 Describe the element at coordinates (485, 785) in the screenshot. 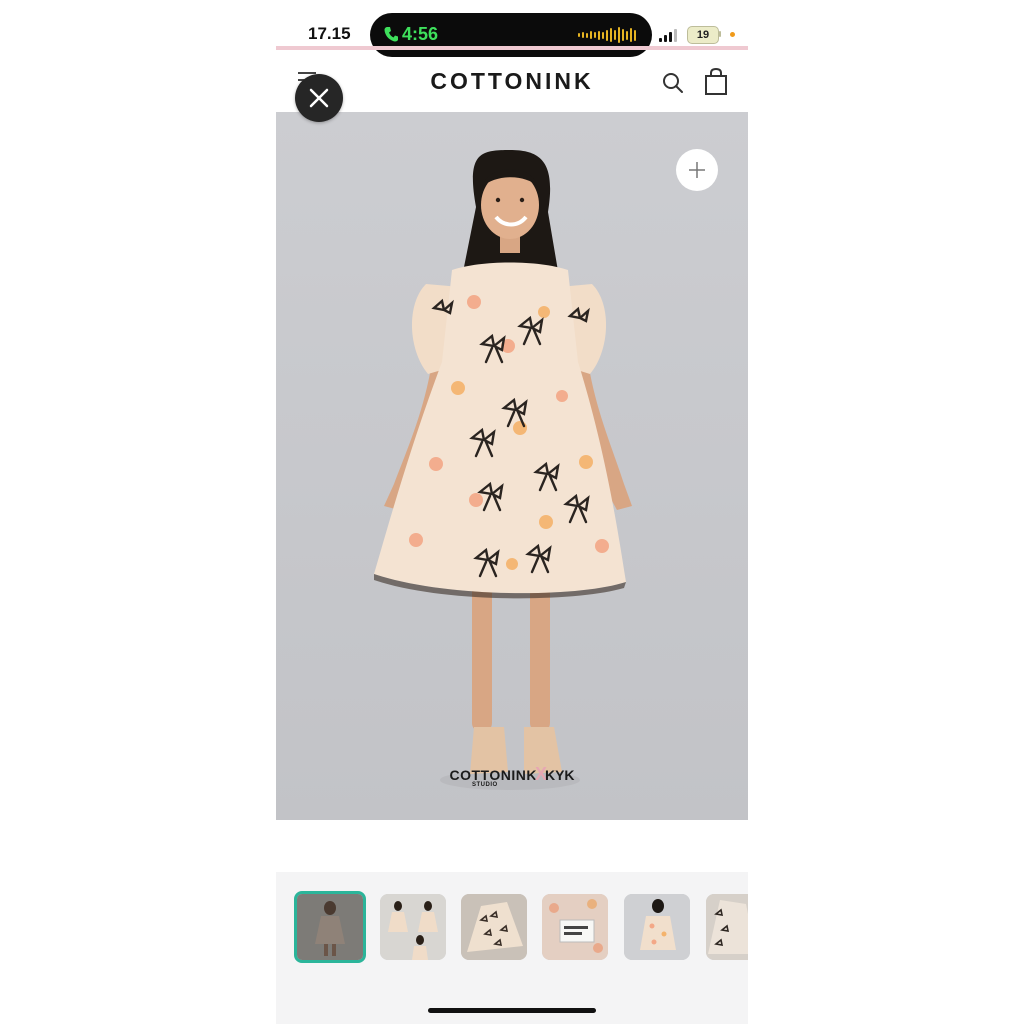

I see `collab-logo-sub: STUDIO` at that location.